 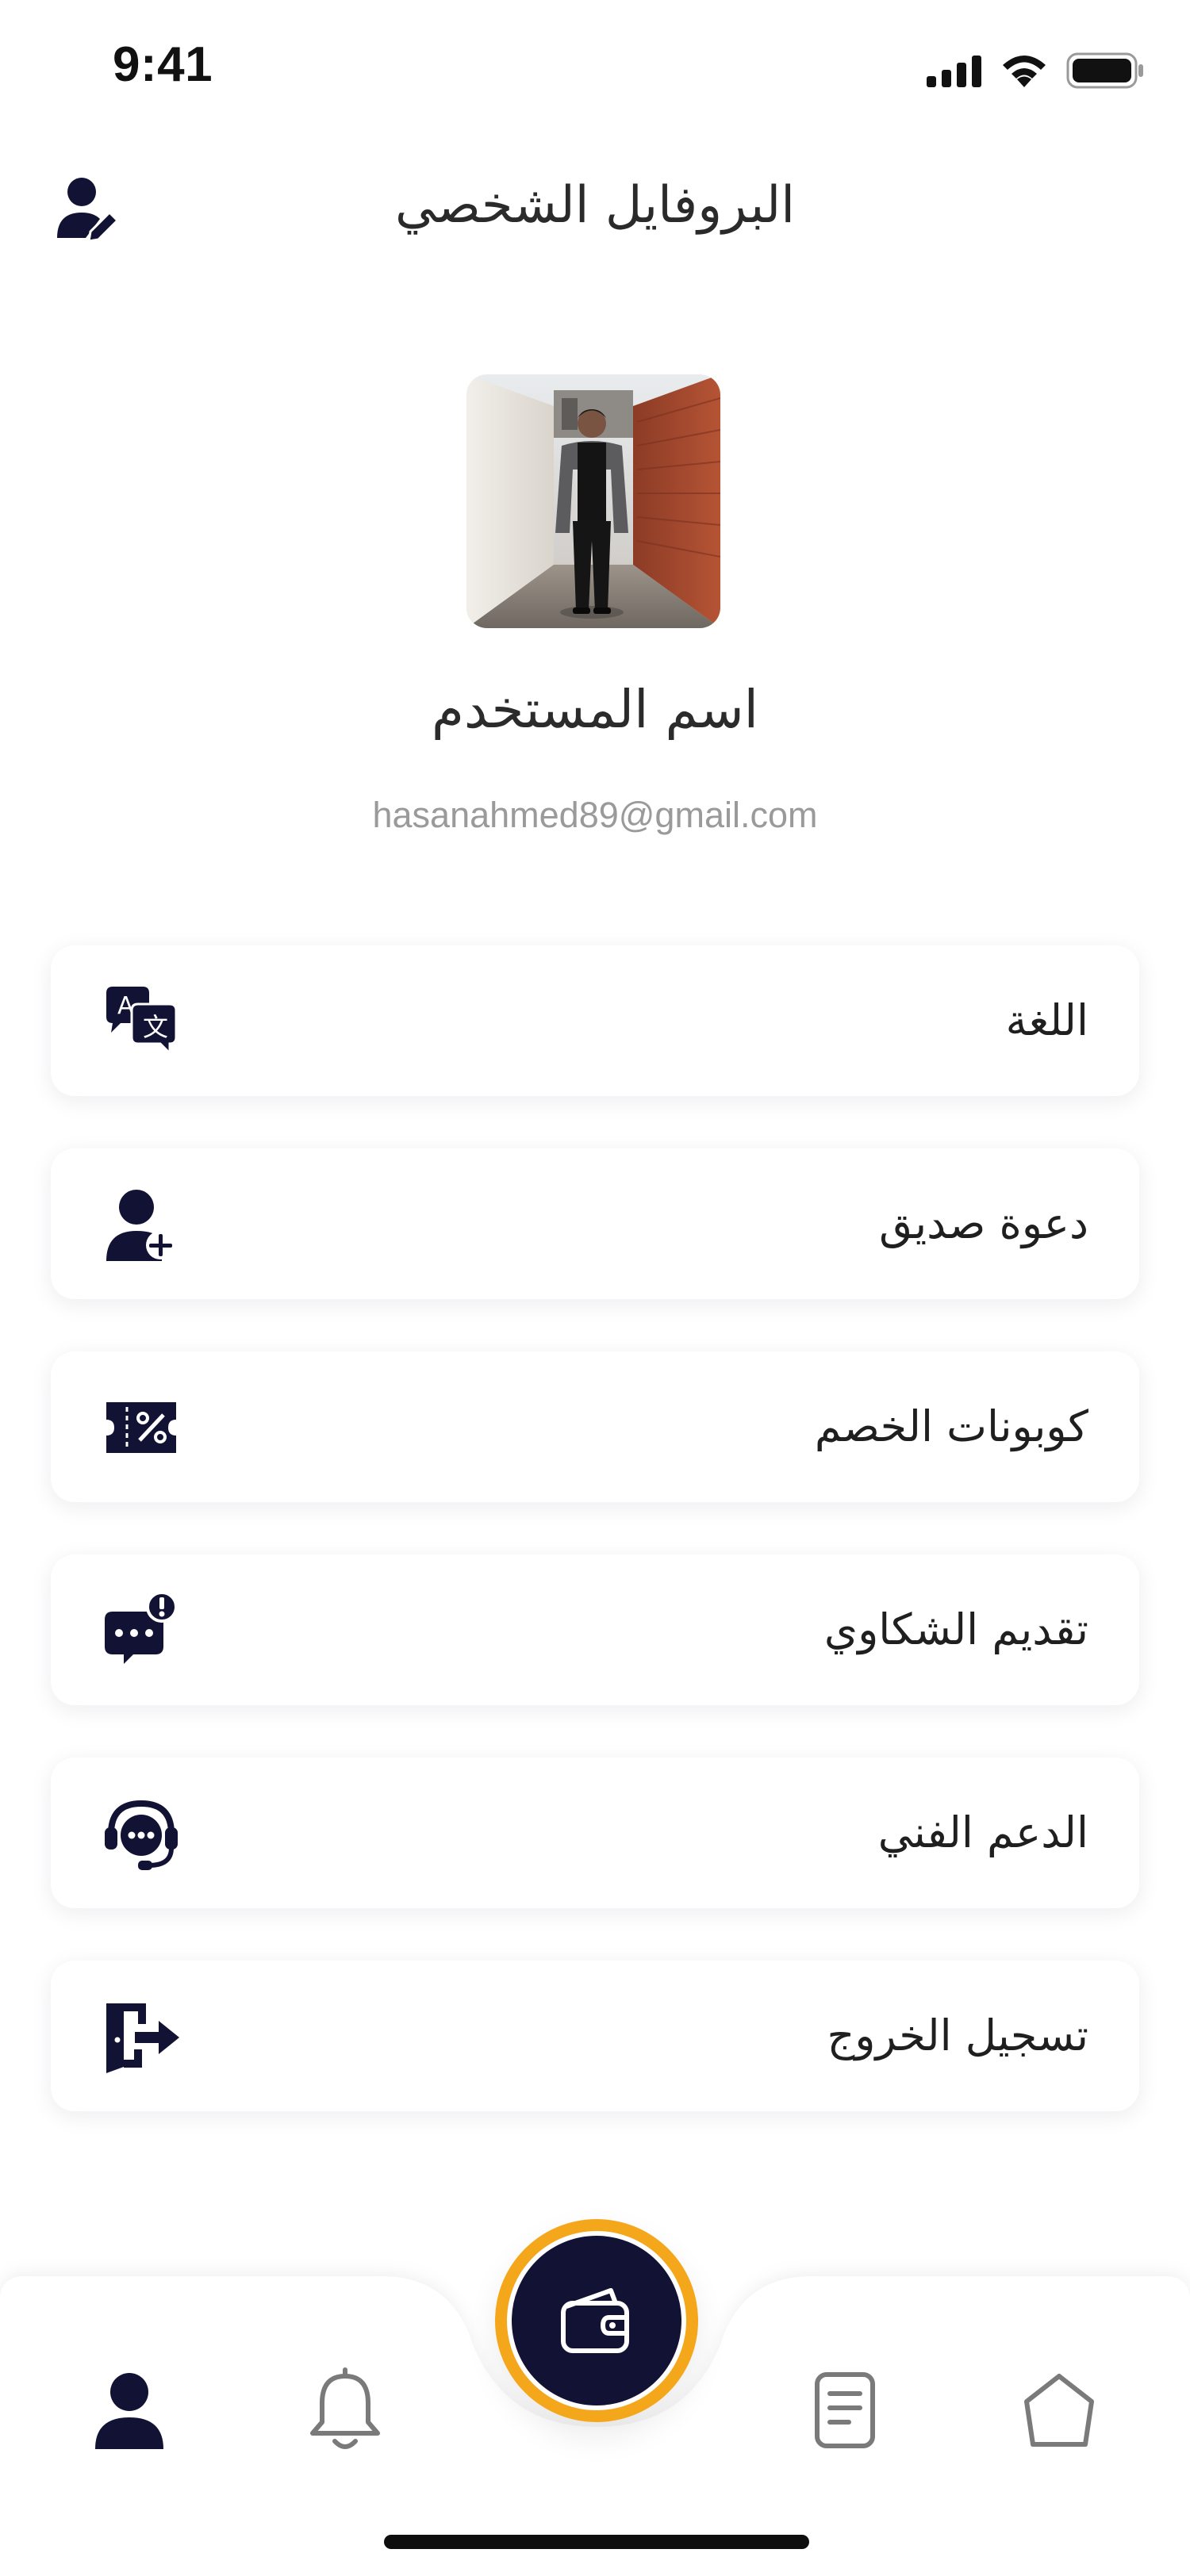 I want to click on page-title: البروفايل الشخصي, so click(x=595, y=206).